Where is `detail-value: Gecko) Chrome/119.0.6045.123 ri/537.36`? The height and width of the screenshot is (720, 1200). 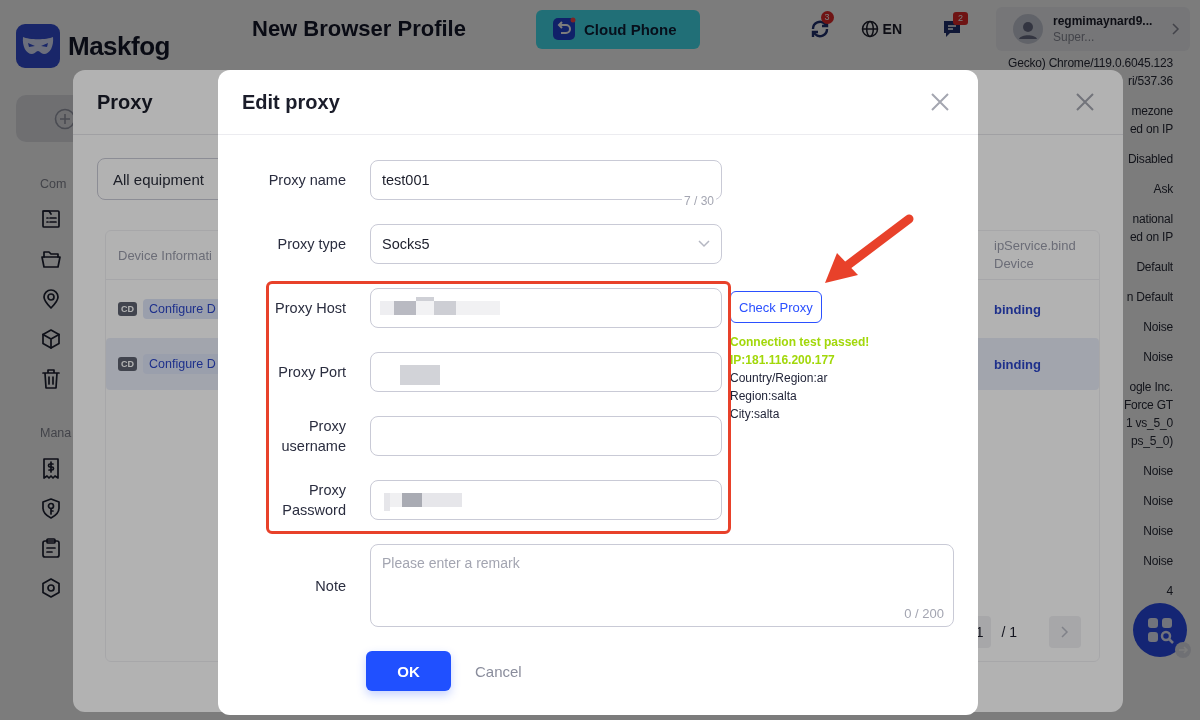
detail-value: Gecko) Chrome/119.0.6045.123 ri/537.36 is located at coordinates (1090, 72).